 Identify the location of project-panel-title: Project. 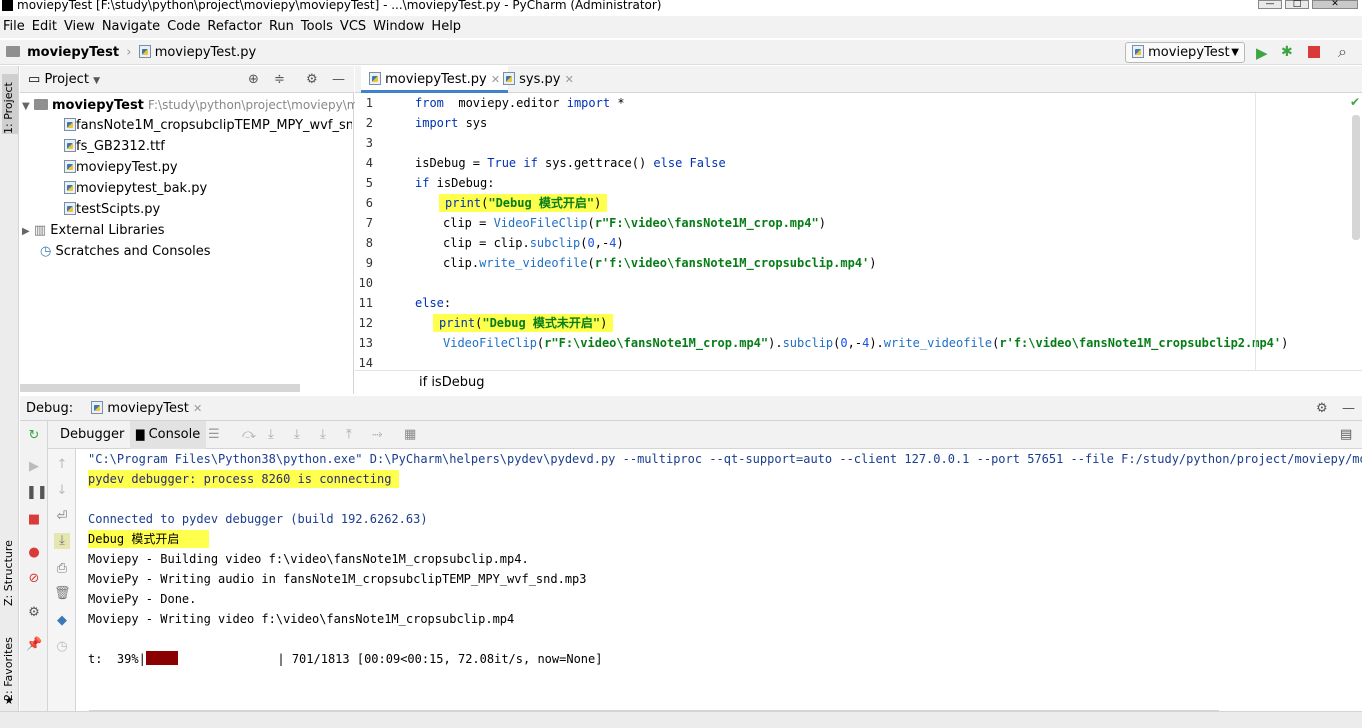
(66, 79).